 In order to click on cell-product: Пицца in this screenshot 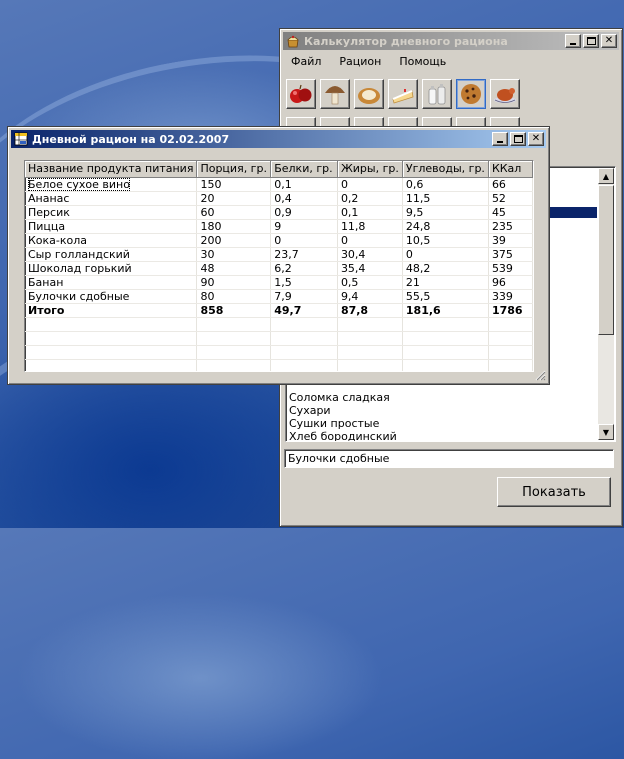, I will do `click(111, 226)`.